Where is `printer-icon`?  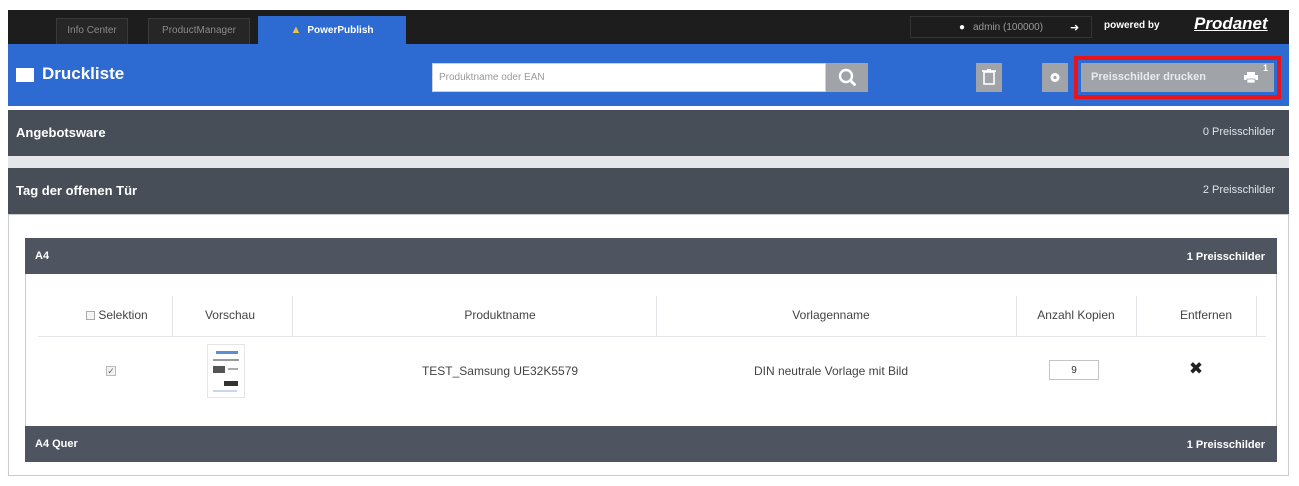 printer-icon is located at coordinates (1251, 77).